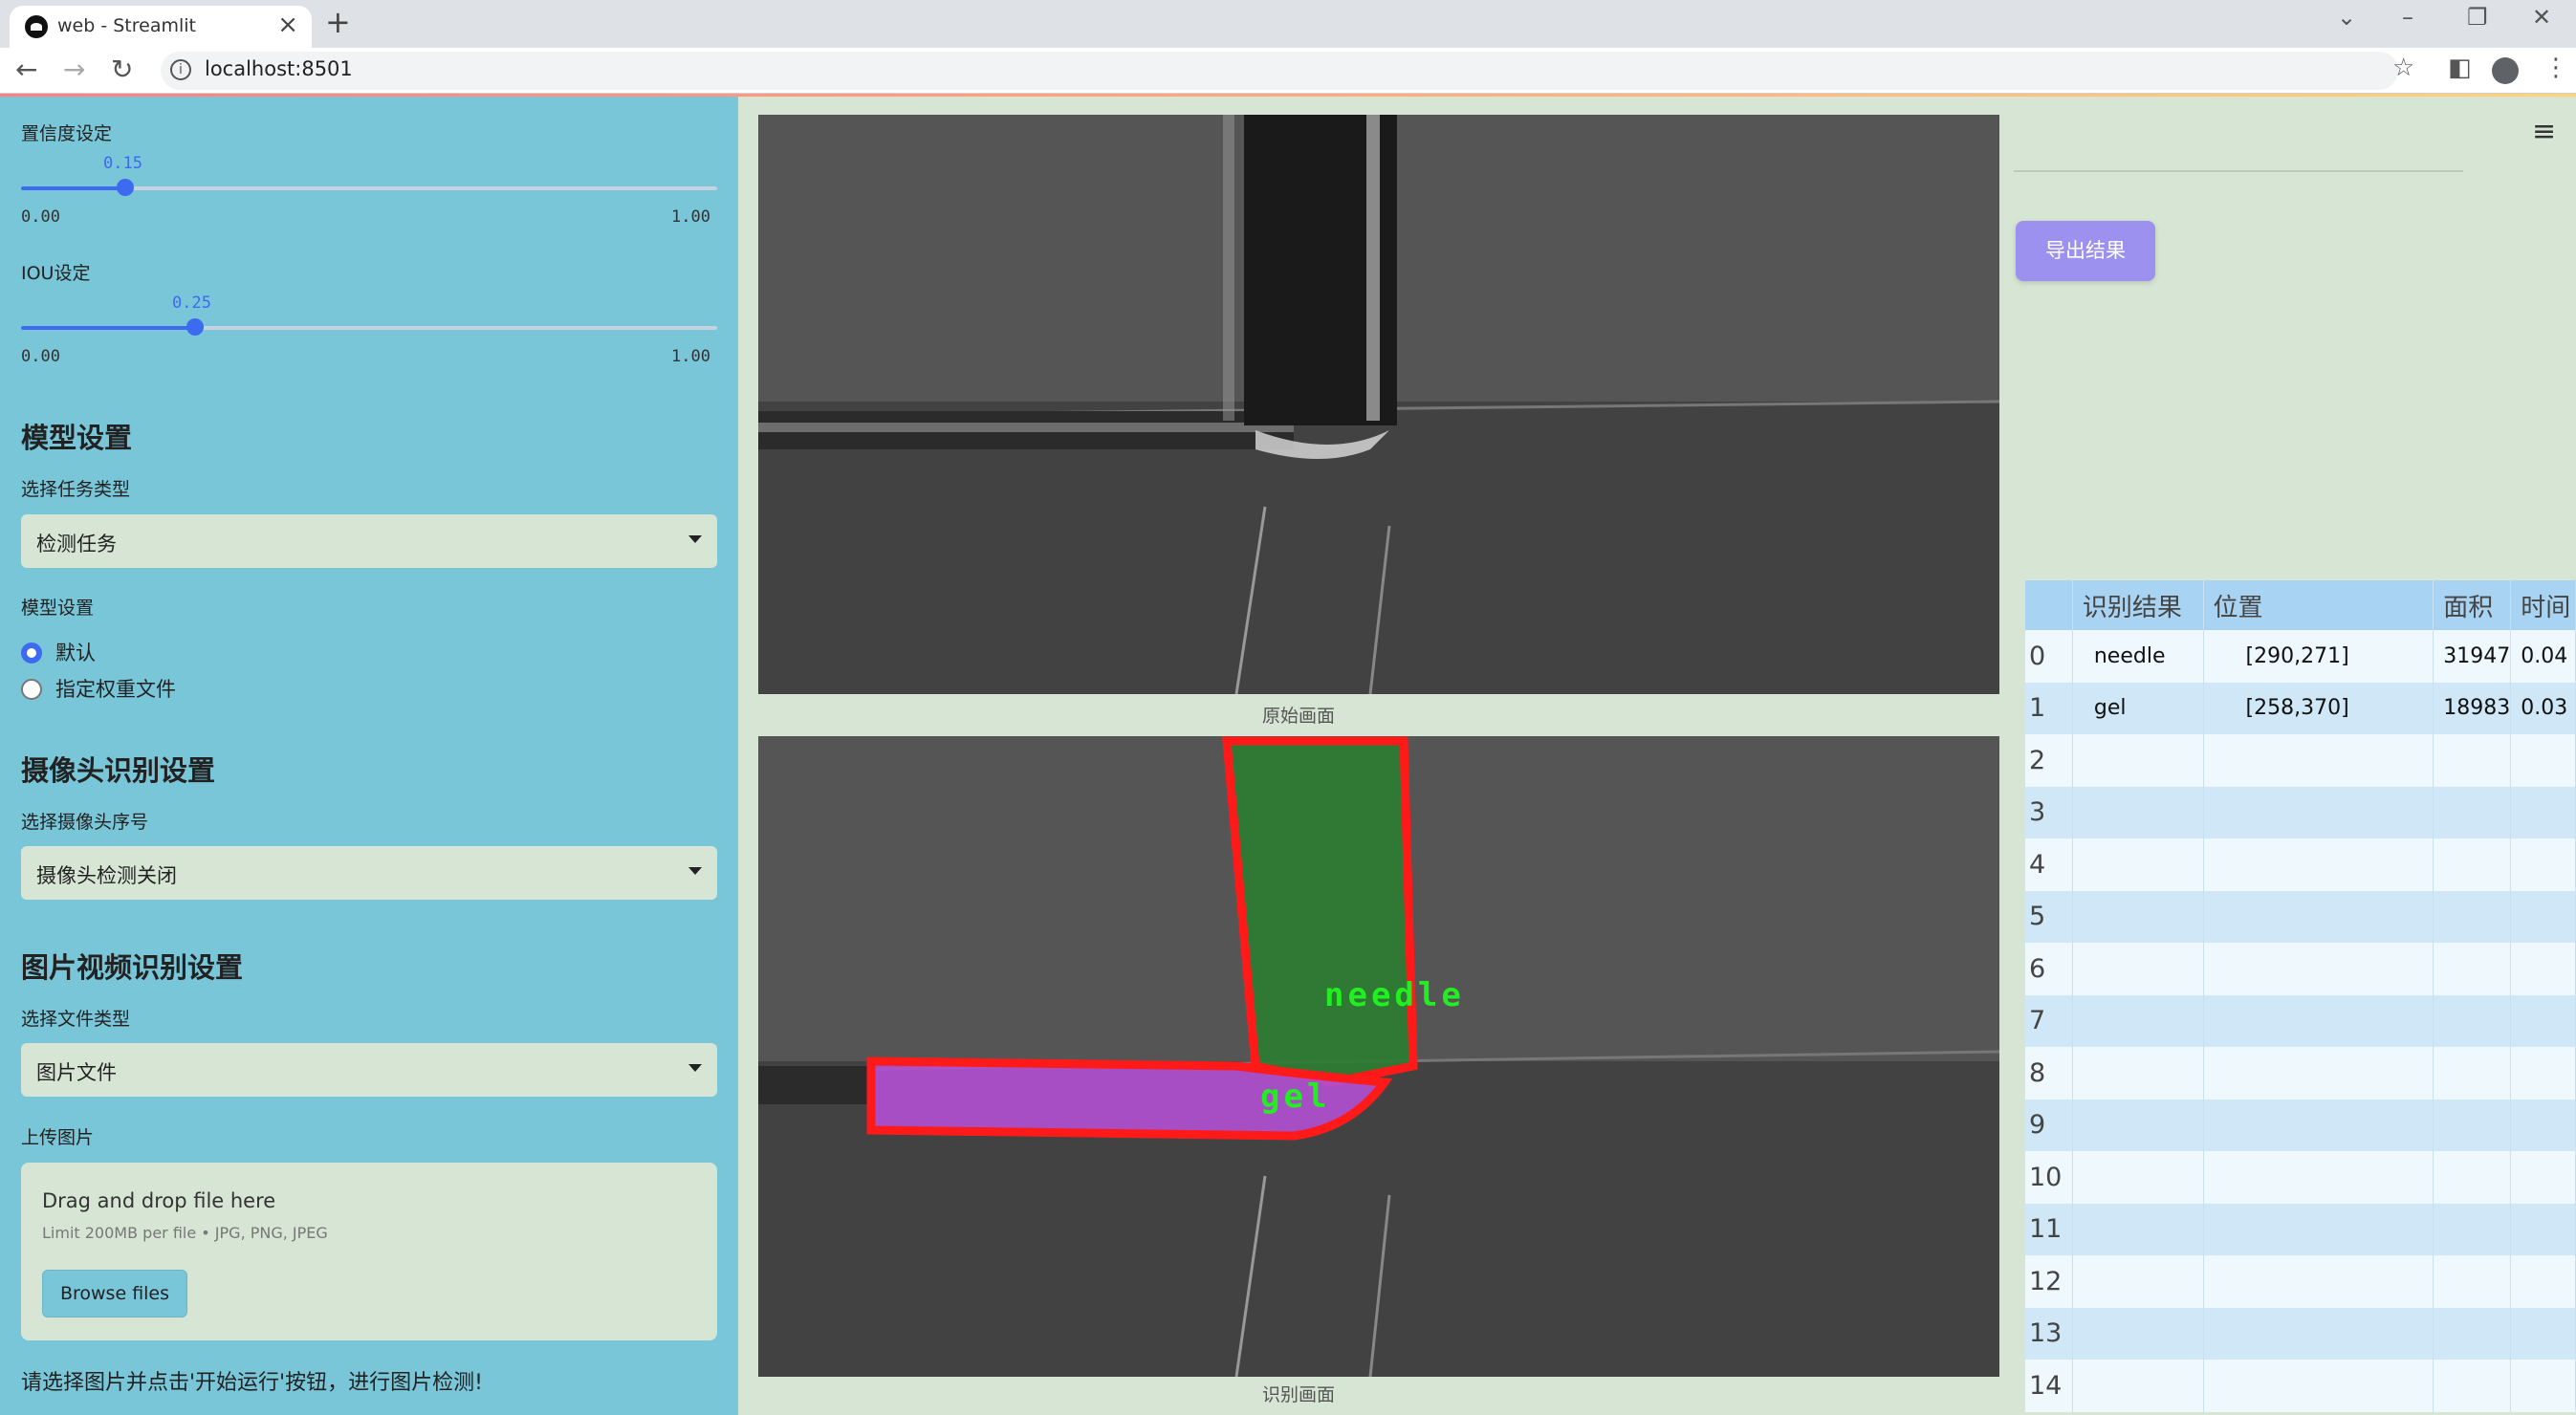 This screenshot has width=2576, height=1415. What do you see at coordinates (2318, 605) in the screenshot?
I see `col-header-position: 位置` at bounding box center [2318, 605].